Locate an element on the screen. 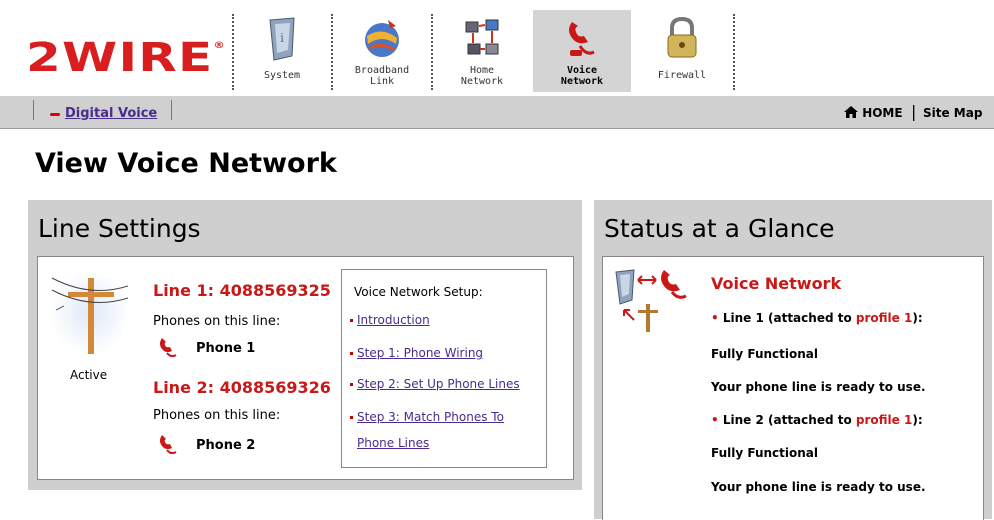 Image resolution: width=994 pixels, height=520 pixels. setup-link-step-1: Step 1: Phone Wiring is located at coordinates (416, 353).